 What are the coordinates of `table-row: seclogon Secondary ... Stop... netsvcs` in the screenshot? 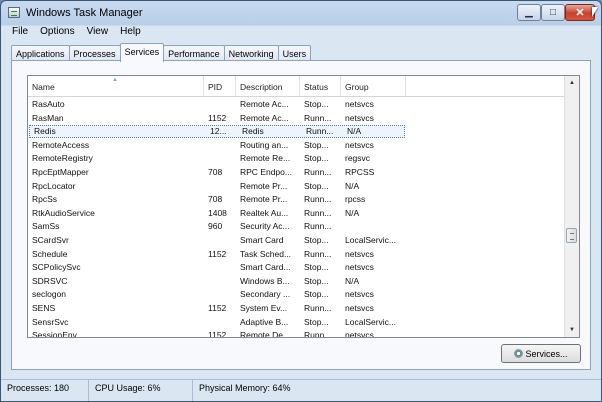 It's located at (297, 294).